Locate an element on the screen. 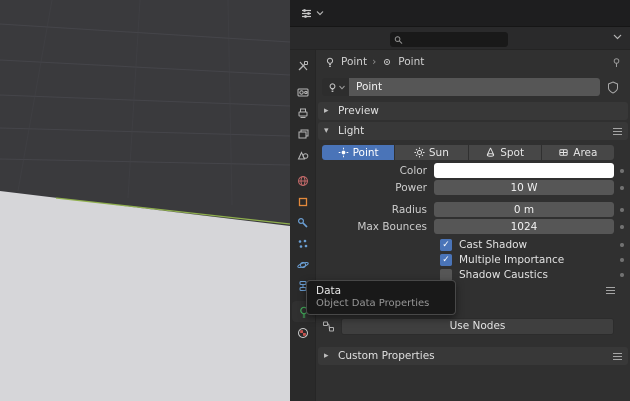 This screenshot has width=630, height=401. multiple-importance-checkbox is located at coordinates (446, 260).